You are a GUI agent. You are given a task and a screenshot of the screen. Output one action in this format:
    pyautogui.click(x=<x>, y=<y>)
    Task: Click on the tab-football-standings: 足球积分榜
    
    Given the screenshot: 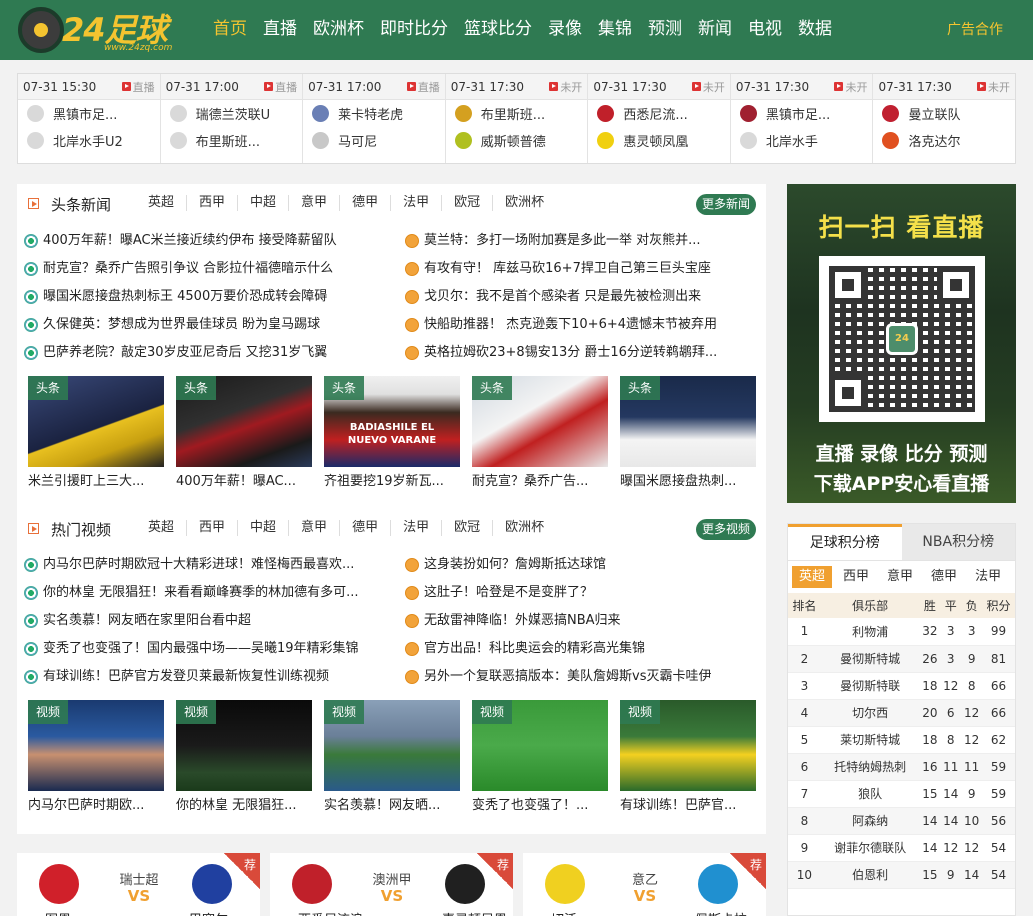 What is the action you would take?
    pyautogui.click(x=845, y=542)
    